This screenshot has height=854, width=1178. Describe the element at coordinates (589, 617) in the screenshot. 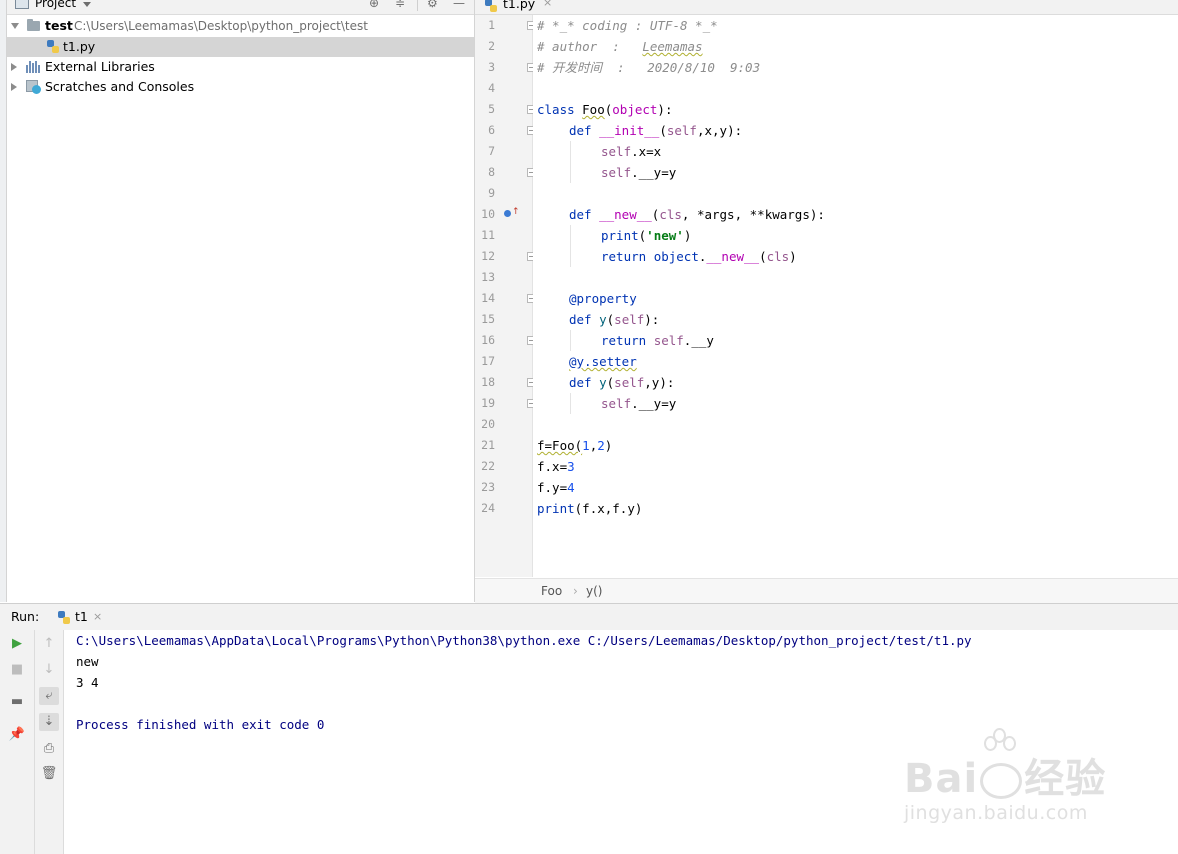

I see `run-panel-header: Run: t1 ×` at that location.